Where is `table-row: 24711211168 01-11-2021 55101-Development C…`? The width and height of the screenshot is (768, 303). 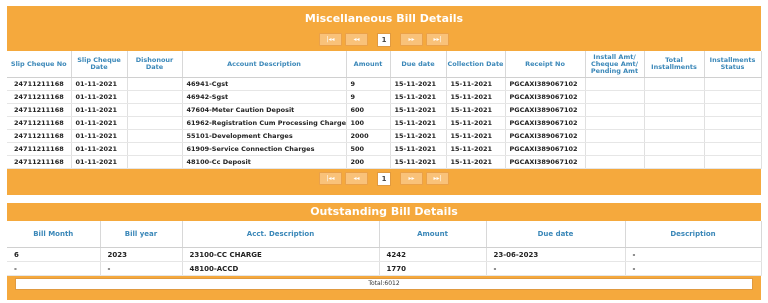
table-row: 24711211168 01-11-2021 55101-Development C… is located at coordinates (384, 136).